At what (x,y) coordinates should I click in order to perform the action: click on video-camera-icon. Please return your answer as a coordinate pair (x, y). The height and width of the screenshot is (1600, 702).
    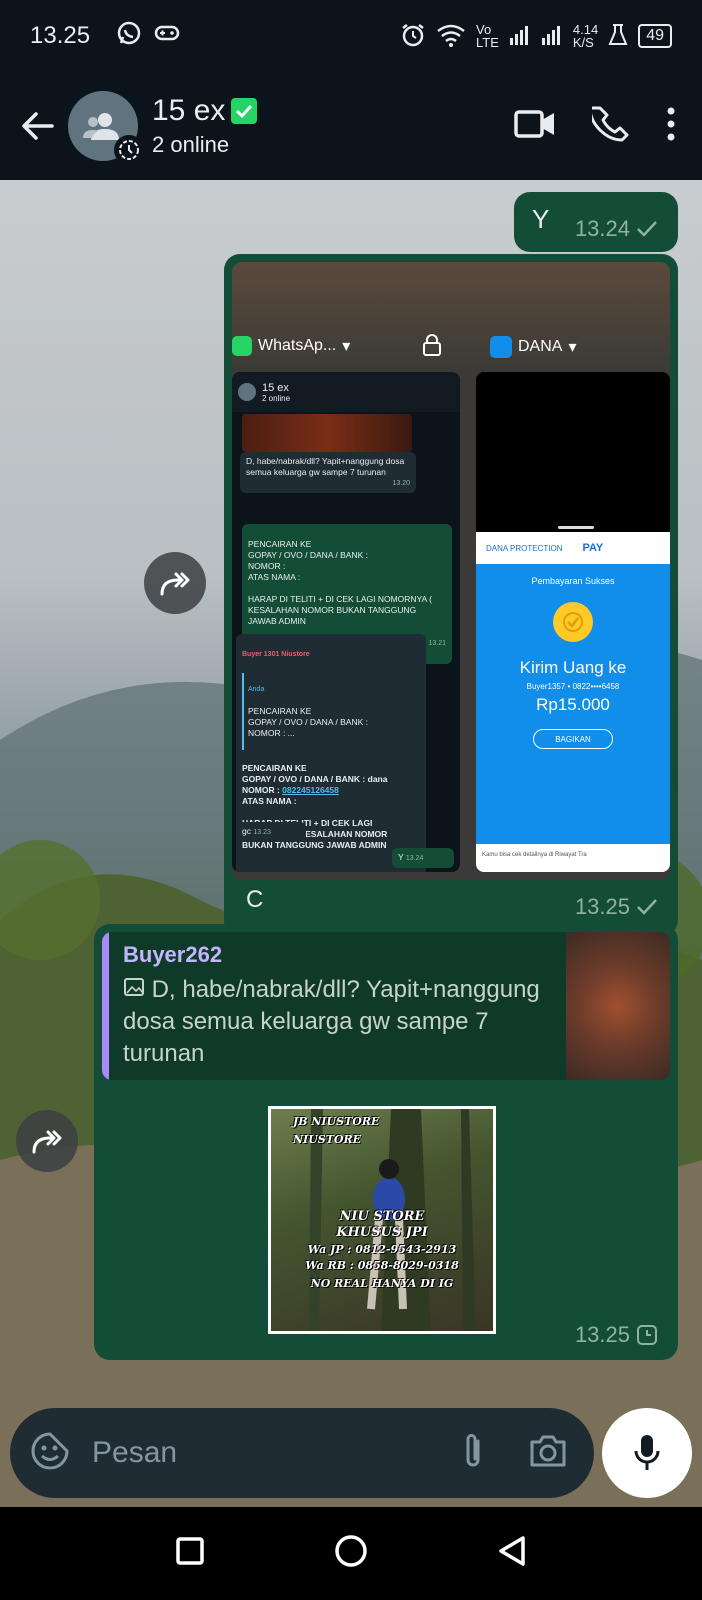
    Looking at the image, I should click on (534, 123).